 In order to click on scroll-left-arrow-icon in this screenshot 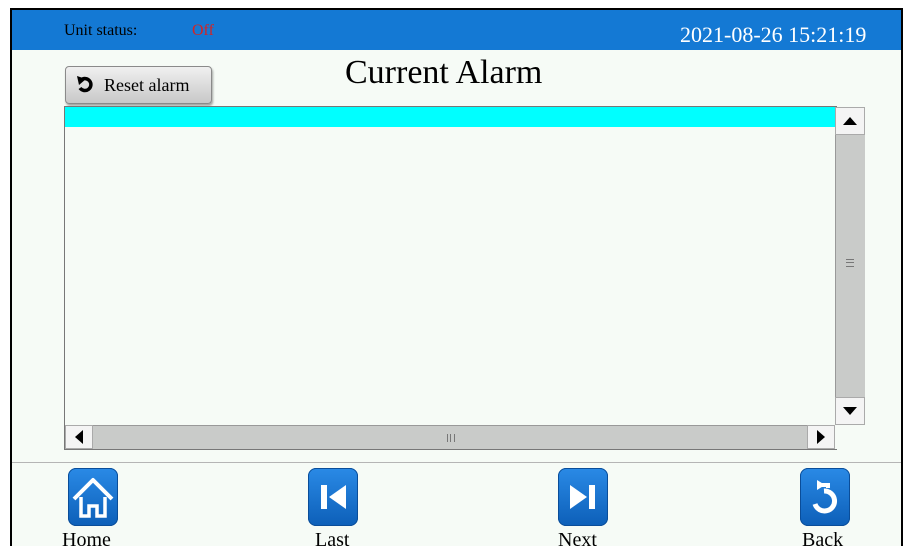, I will do `click(79, 437)`.